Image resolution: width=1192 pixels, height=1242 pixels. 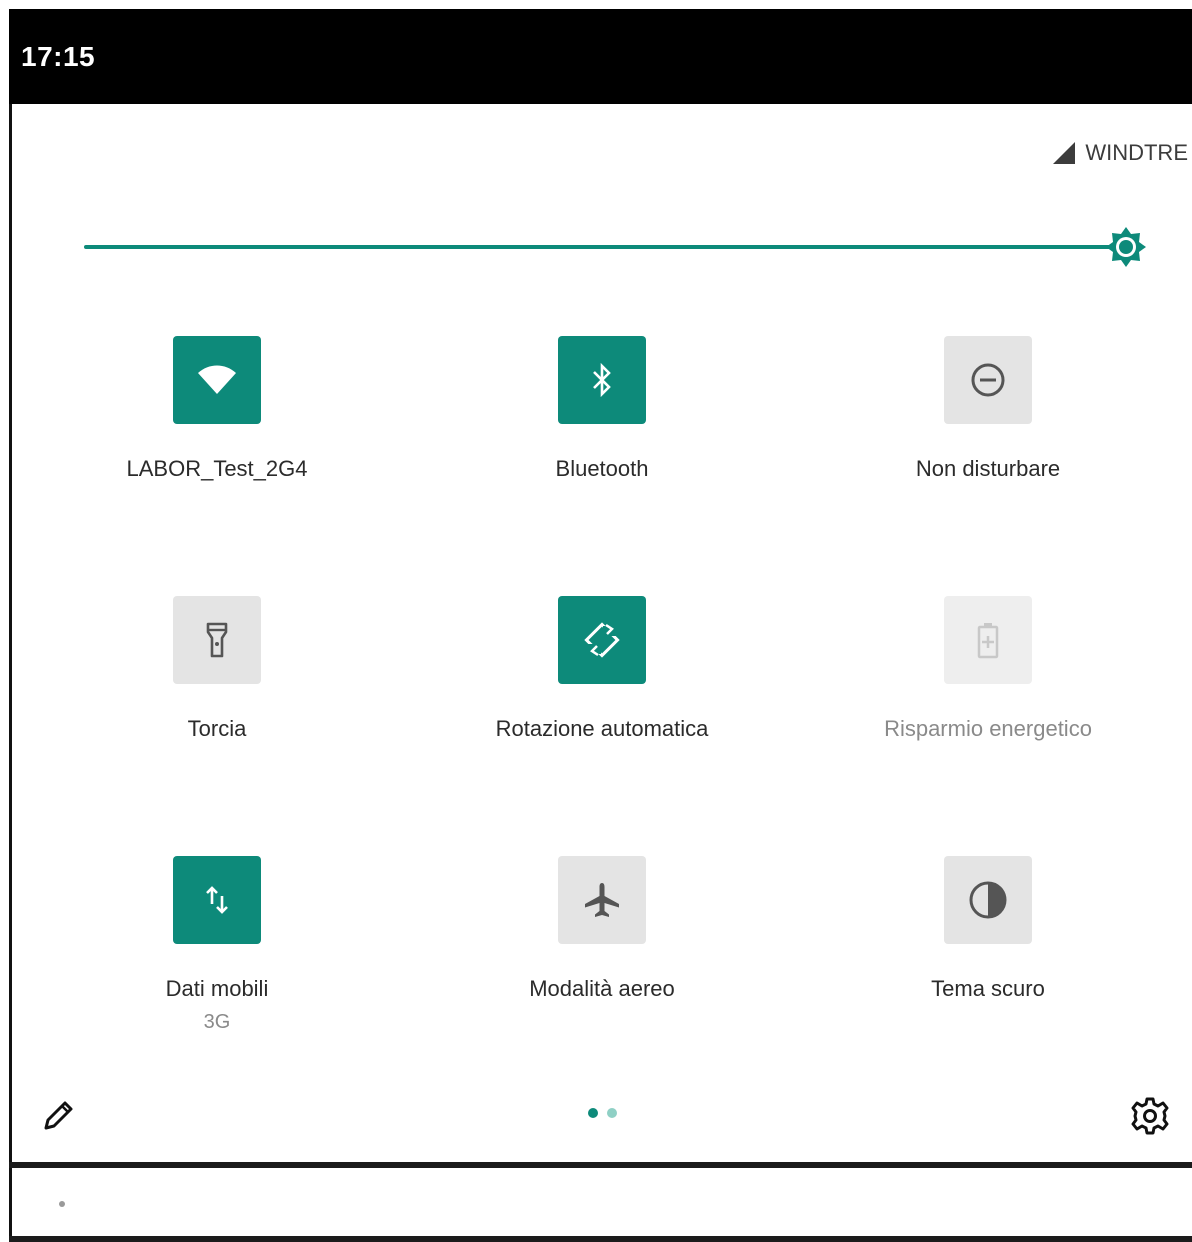 I want to click on tile-wifi-label: LABOR_Test_2G4, so click(x=217, y=468).